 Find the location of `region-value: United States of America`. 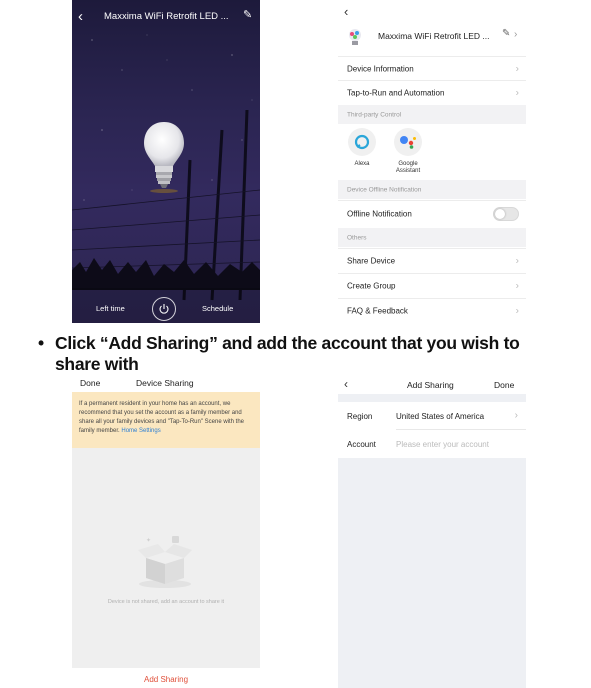

region-value: United States of America is located at coordinates (440, 416).